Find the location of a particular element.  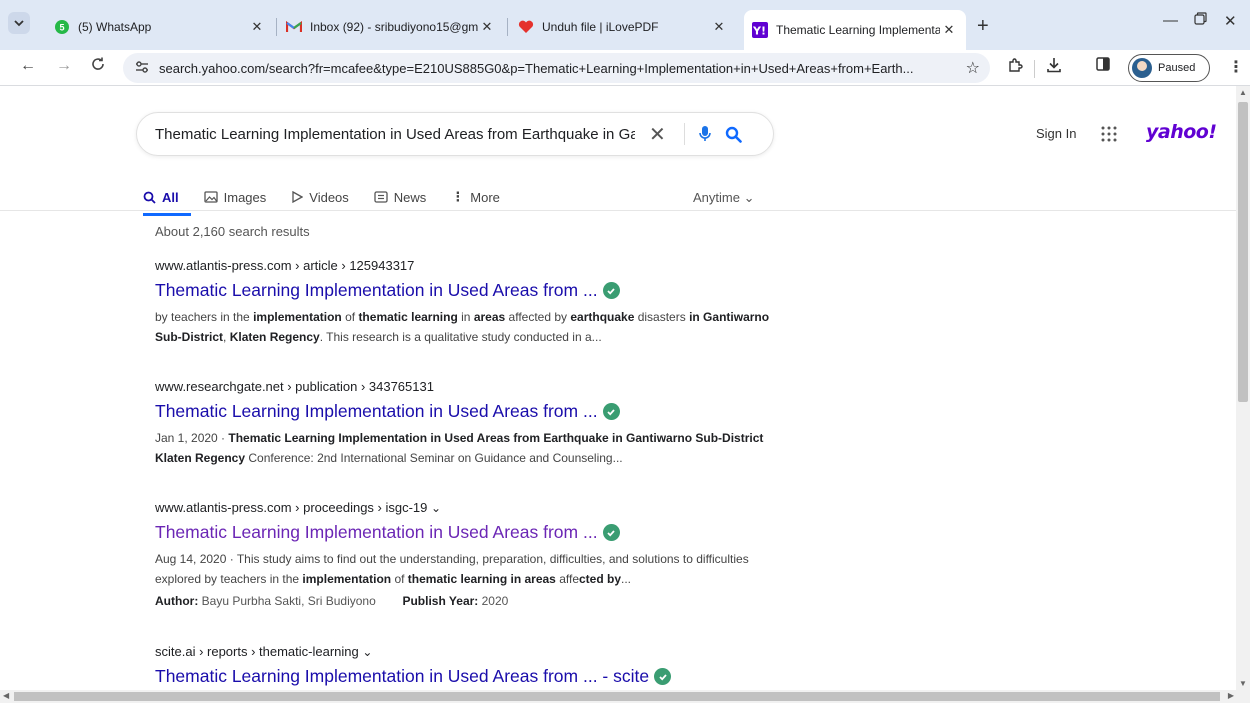

tab-title: (5) WhatsApp is located at coordinates (115, 27).